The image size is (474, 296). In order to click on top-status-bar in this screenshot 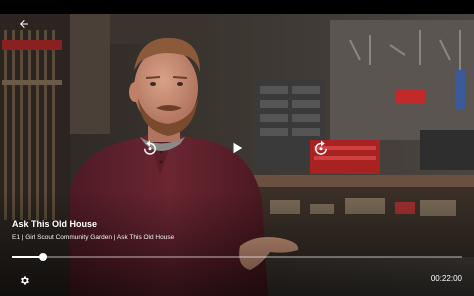, I will do `click(237, 7)`.